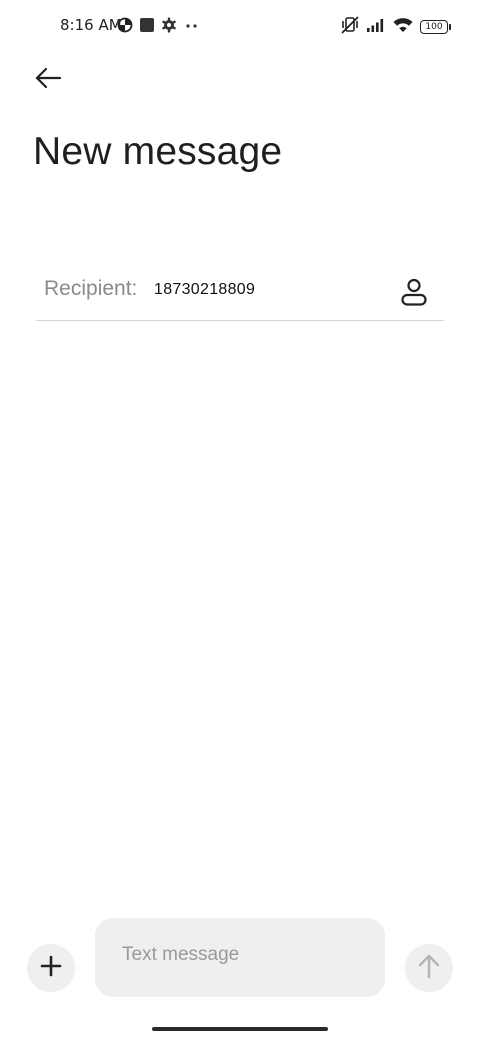  Describe the element at coordinates (158, 151) in the screenshot. I see `page-title: New message` at that location.